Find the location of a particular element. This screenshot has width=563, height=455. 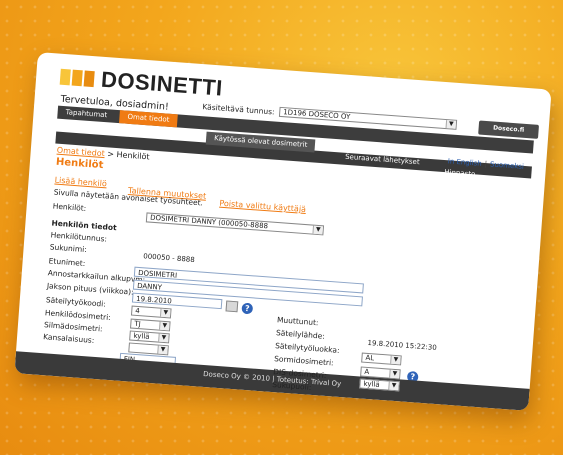

surname-value: 000050 - 8888 is located at coordinates (169, 258).